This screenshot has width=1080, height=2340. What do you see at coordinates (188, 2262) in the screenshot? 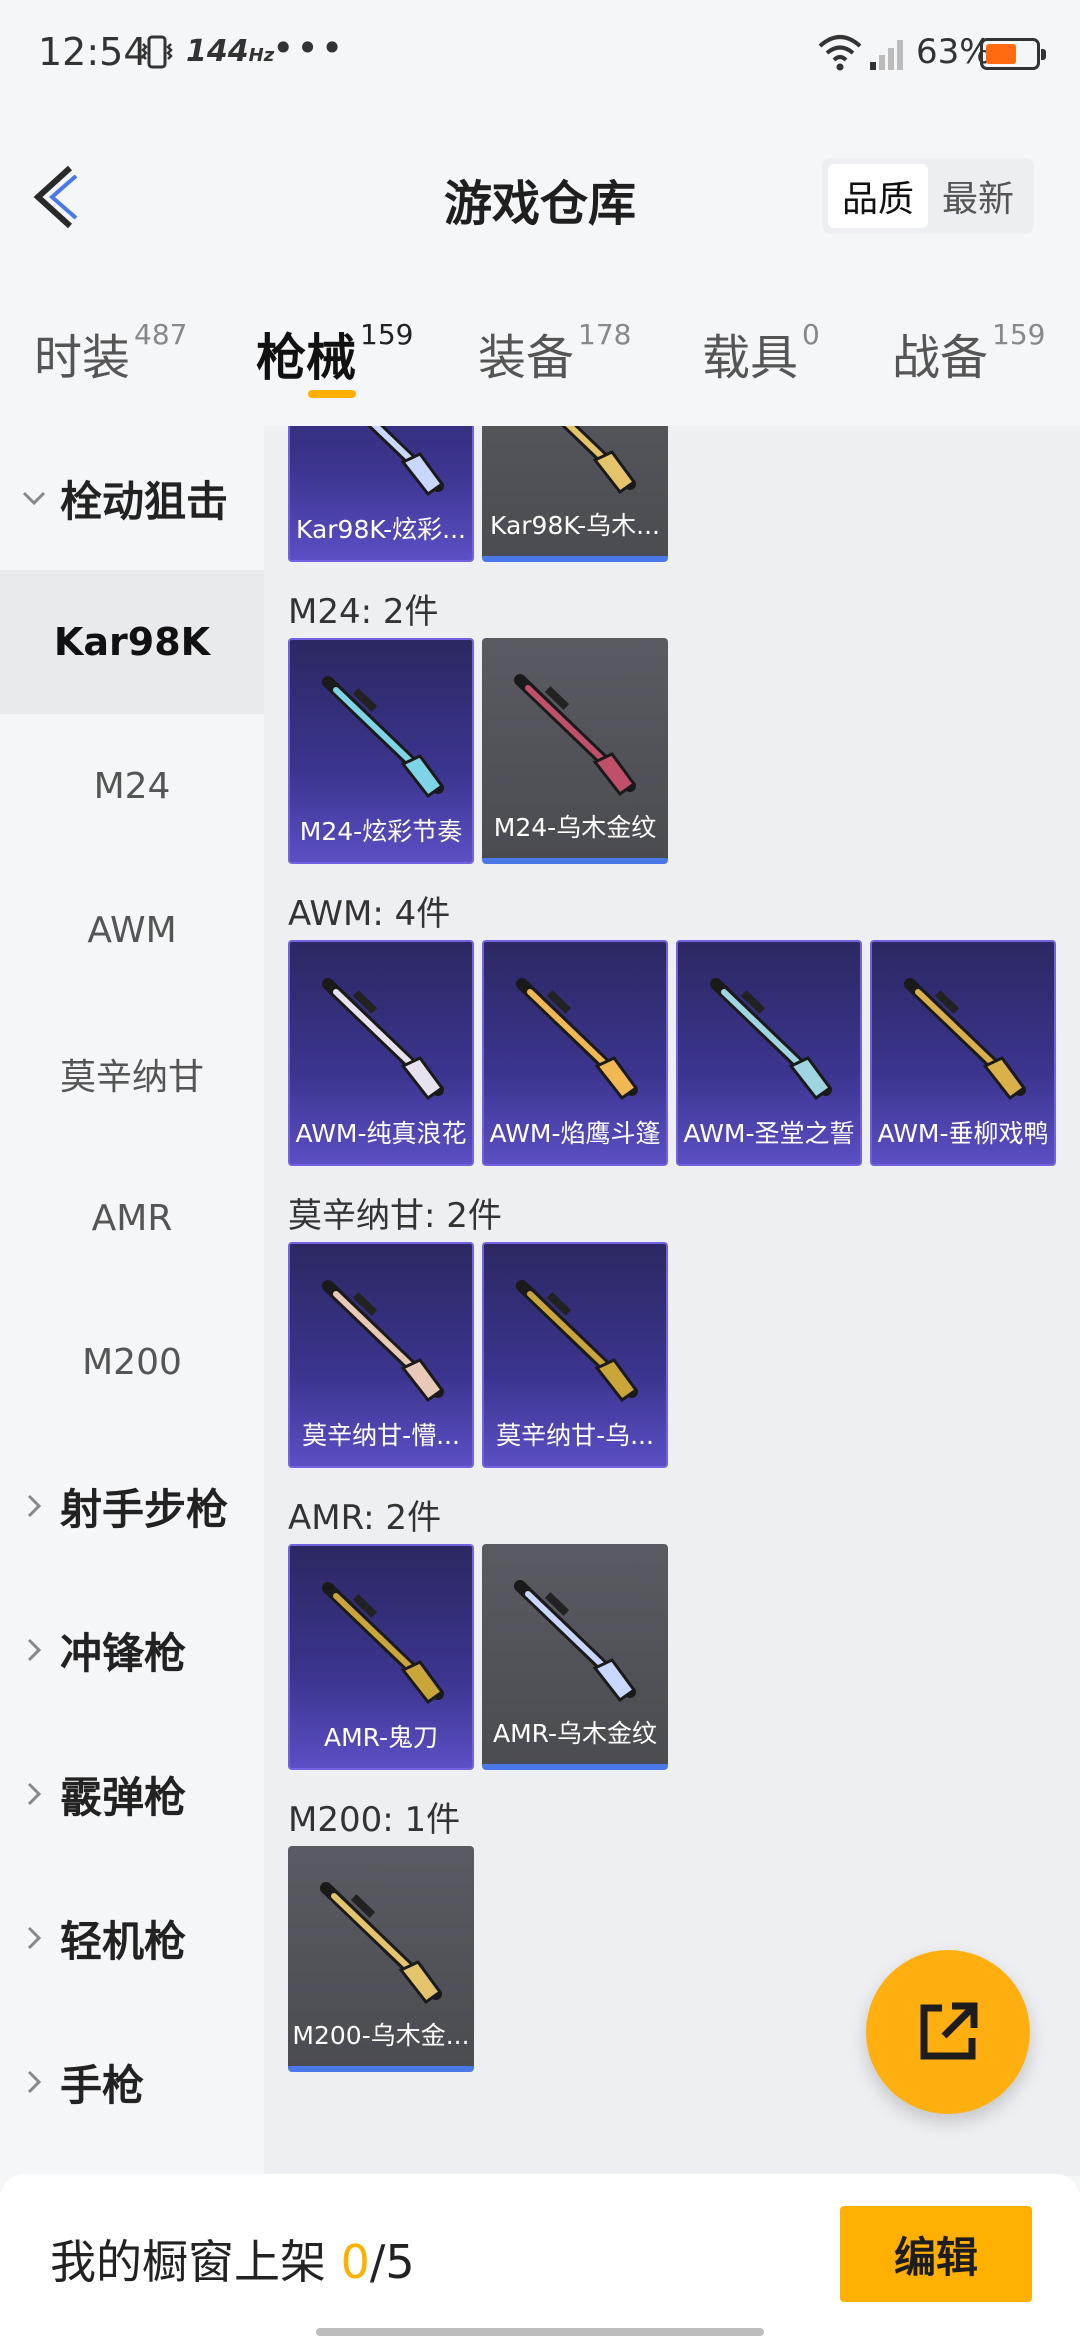
I see `showcase-label: 我的橱窗上架` at bounding box center [188, 2262].